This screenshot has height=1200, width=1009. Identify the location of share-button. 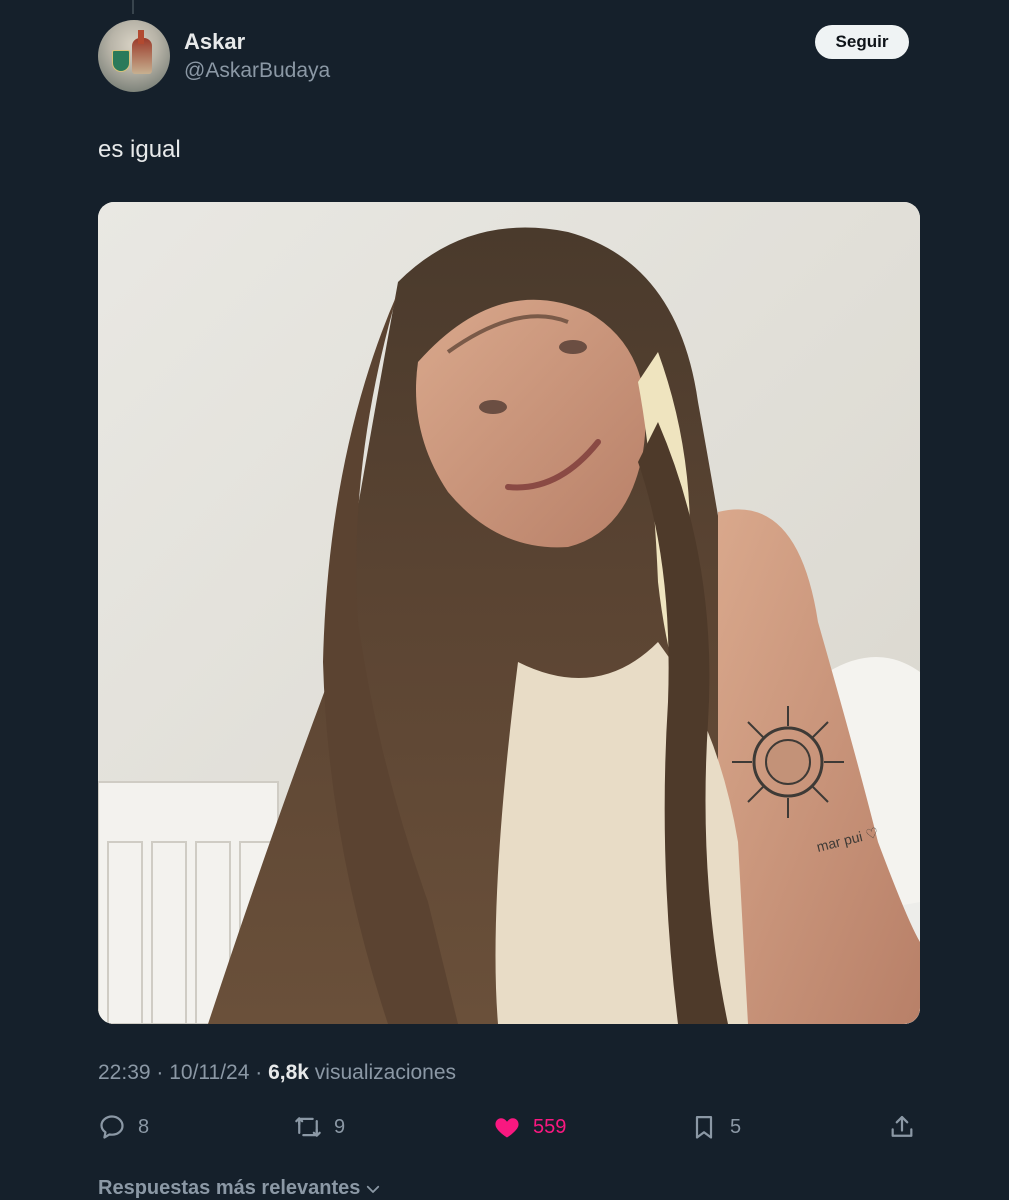
(902, 1127).